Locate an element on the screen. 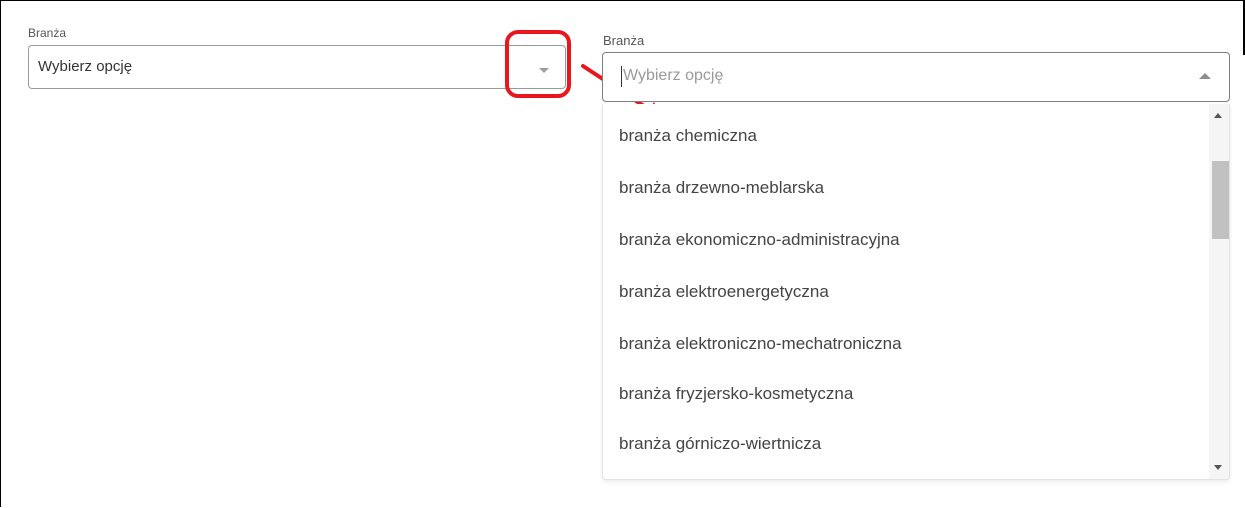 The width and height of the screenshot is (1245, 508). option-item: branża elektroenergetyczna is located at coordinates (724, 292).